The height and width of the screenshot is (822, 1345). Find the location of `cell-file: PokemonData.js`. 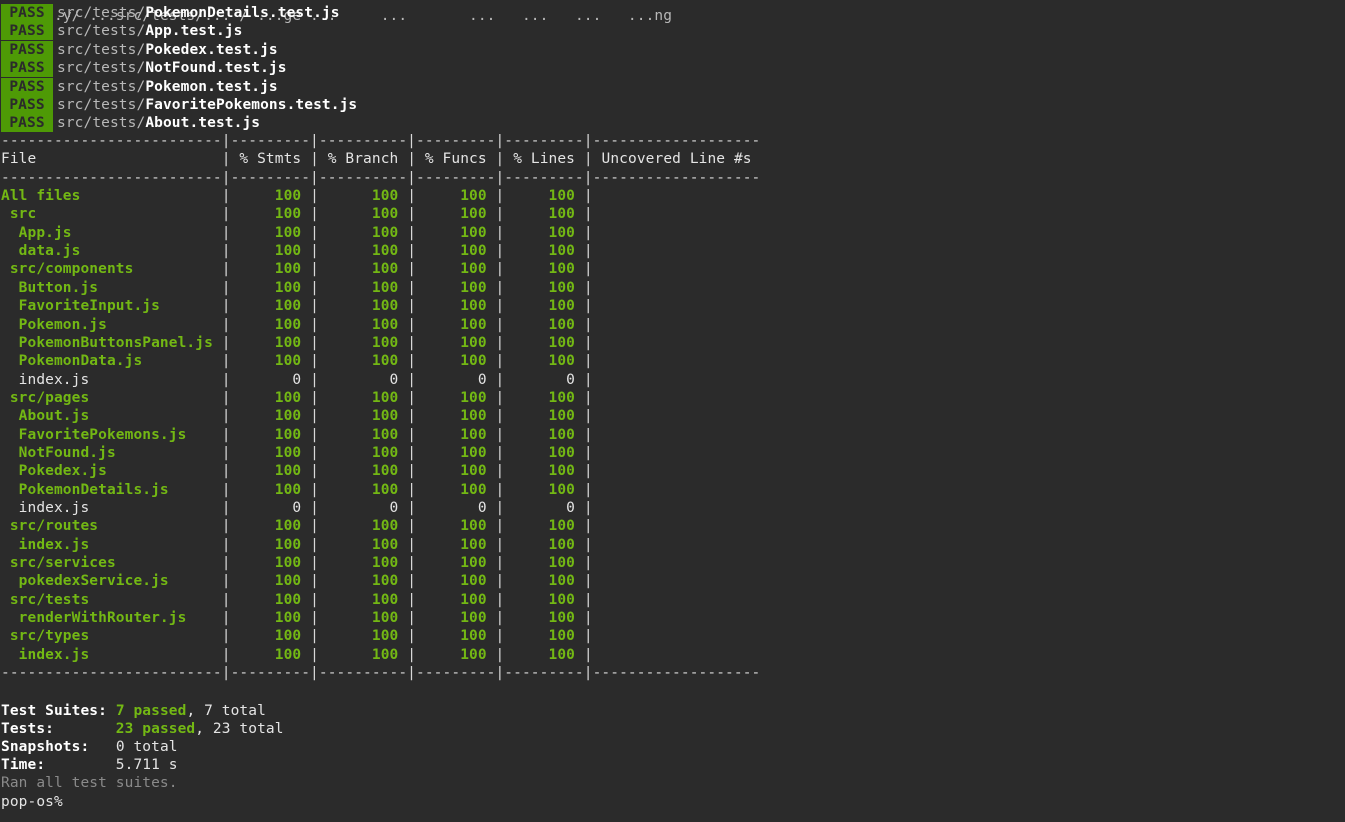

cell-file: PokemonData.js is located at coordinates (111, 361).